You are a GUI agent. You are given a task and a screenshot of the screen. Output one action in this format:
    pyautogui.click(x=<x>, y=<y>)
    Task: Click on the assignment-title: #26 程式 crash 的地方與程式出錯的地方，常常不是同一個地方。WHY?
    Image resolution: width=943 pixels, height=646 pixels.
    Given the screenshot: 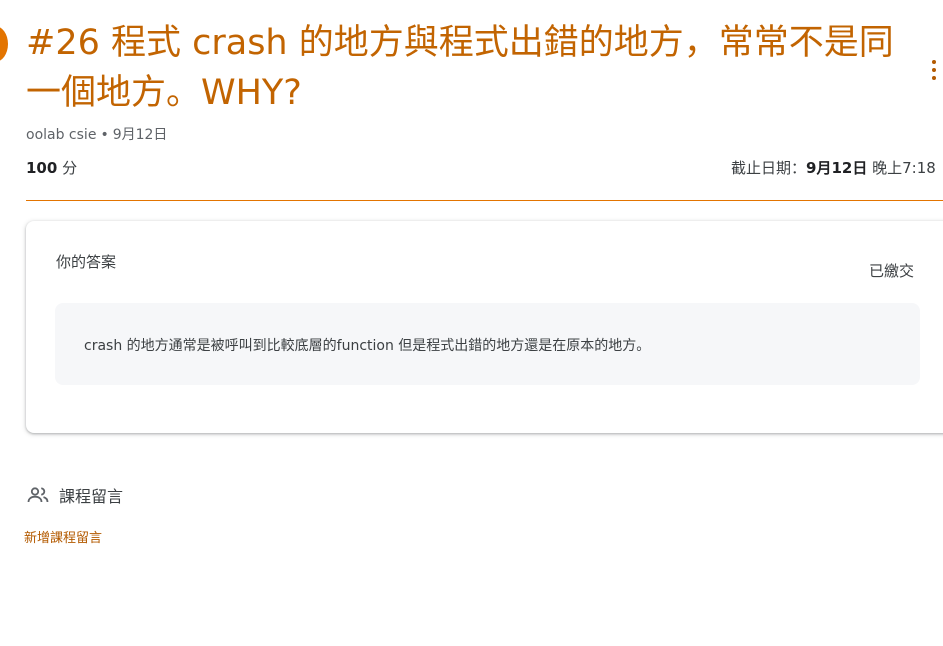 What is the action you would take?
    pyautogui.click(x=460, y=68)
    